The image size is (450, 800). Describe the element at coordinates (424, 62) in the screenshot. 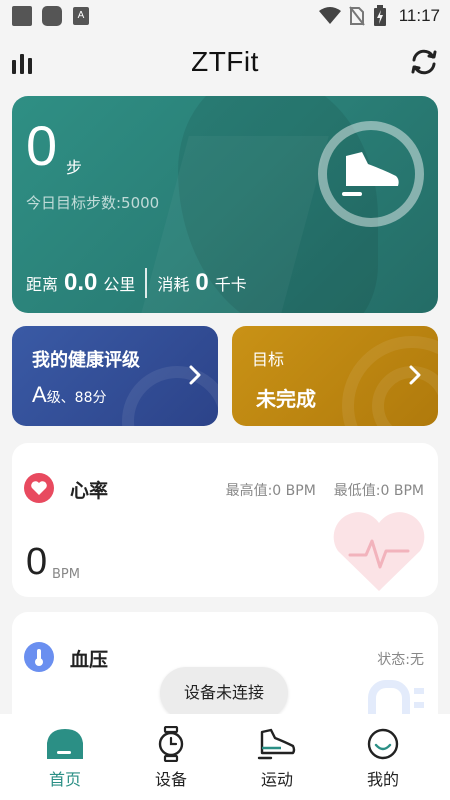

I see `sync-icon` at that location.